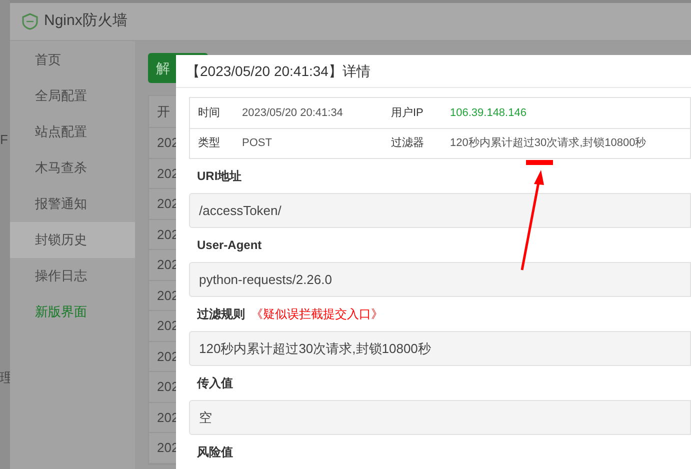 This screenshot has height=469, width=691. I want to click on window-title: Nginx防火墙, so click(86, 21).